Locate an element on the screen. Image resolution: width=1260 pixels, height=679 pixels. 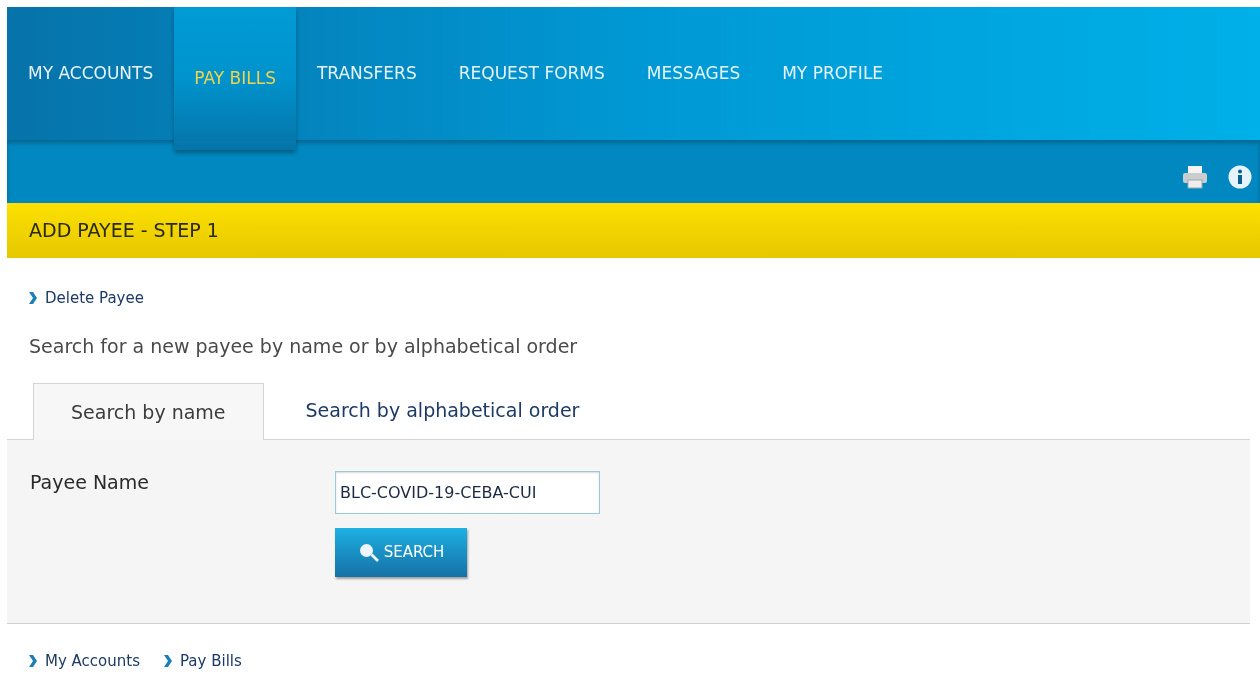
search-tab: Search by name is located at coordinates (148, 411).